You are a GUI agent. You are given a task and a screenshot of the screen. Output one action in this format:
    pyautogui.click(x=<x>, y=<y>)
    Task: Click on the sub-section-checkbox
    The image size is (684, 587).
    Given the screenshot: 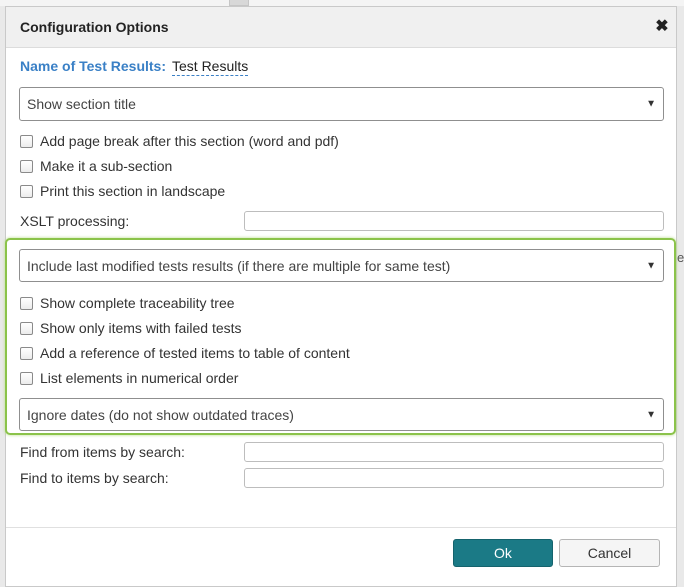 What is the action you would take?
    pyautogui.click(x=26, y=166)
    